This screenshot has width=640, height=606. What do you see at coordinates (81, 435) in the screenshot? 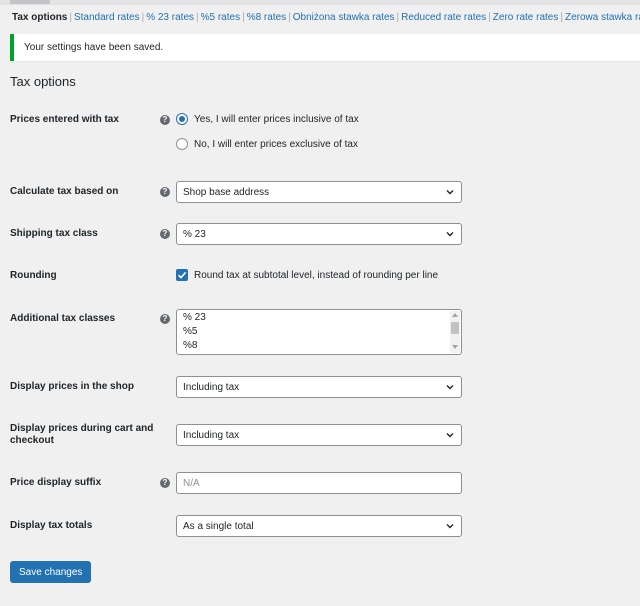
I see `display-prices-cart-label: Display prices during cart and checkout` at bounding box center [81, 435].